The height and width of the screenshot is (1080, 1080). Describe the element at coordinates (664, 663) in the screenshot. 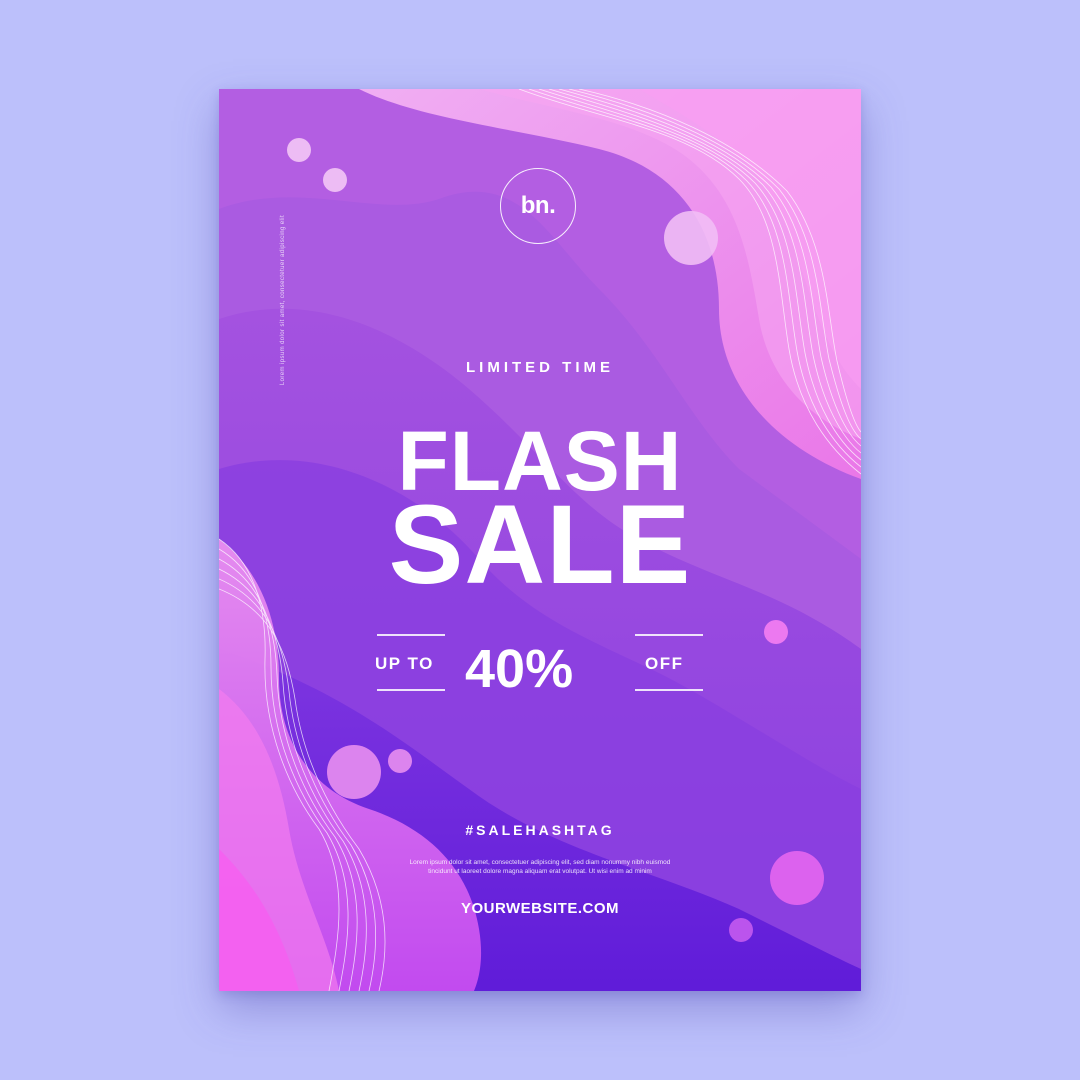

I see `offer-suffix: OFF` at that location.